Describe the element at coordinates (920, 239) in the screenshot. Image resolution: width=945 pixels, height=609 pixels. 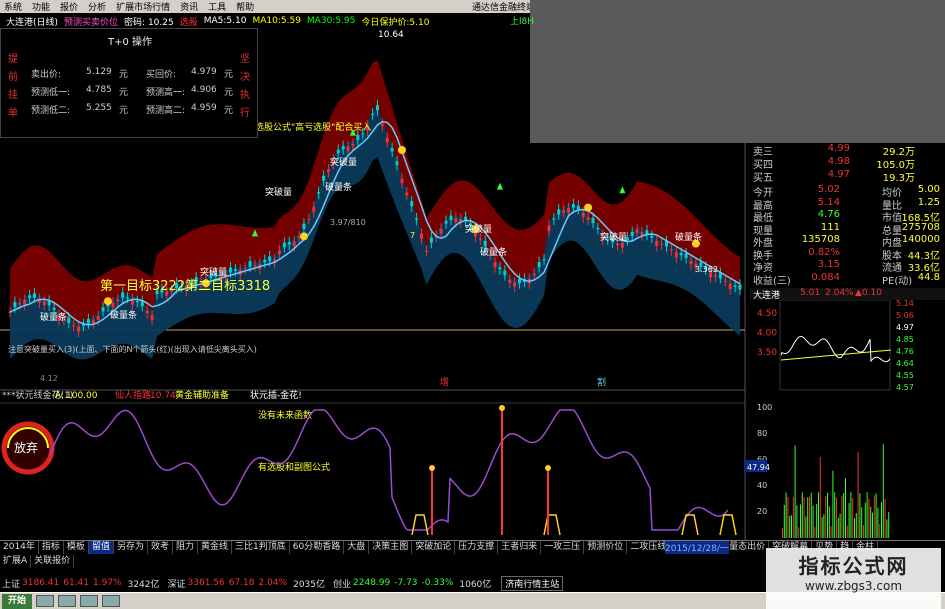
I see `info-value: 140000` at that location.